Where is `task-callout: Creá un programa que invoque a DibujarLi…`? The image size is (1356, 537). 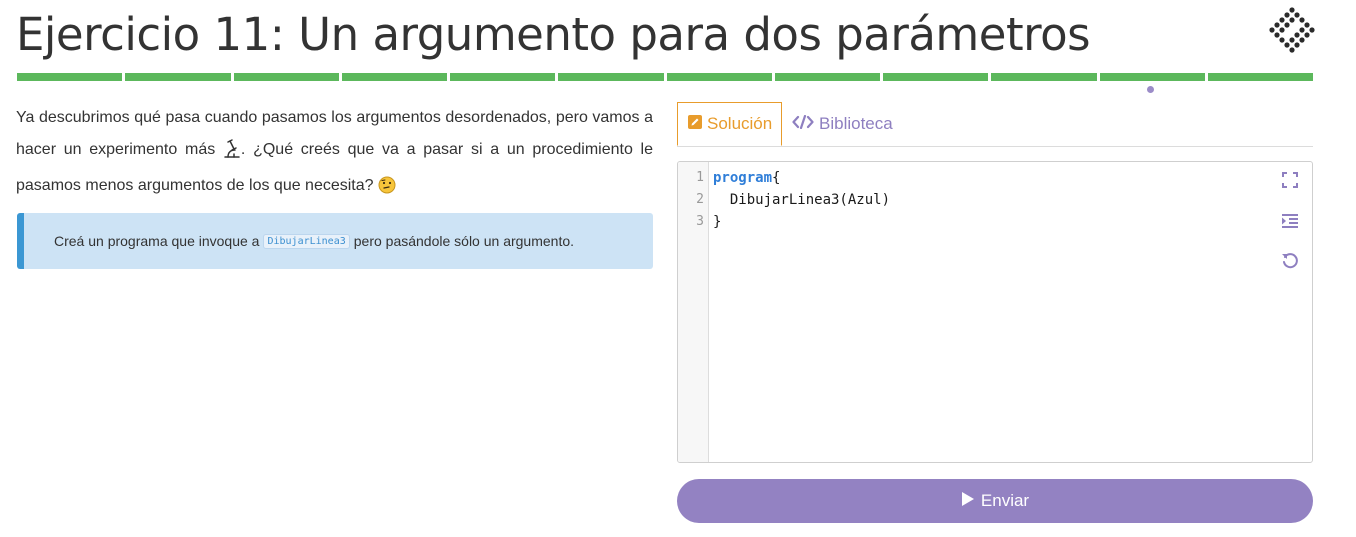 task-callout: Creá un programa que invoque a DibujarLi… is located at coordinates (335, 241).